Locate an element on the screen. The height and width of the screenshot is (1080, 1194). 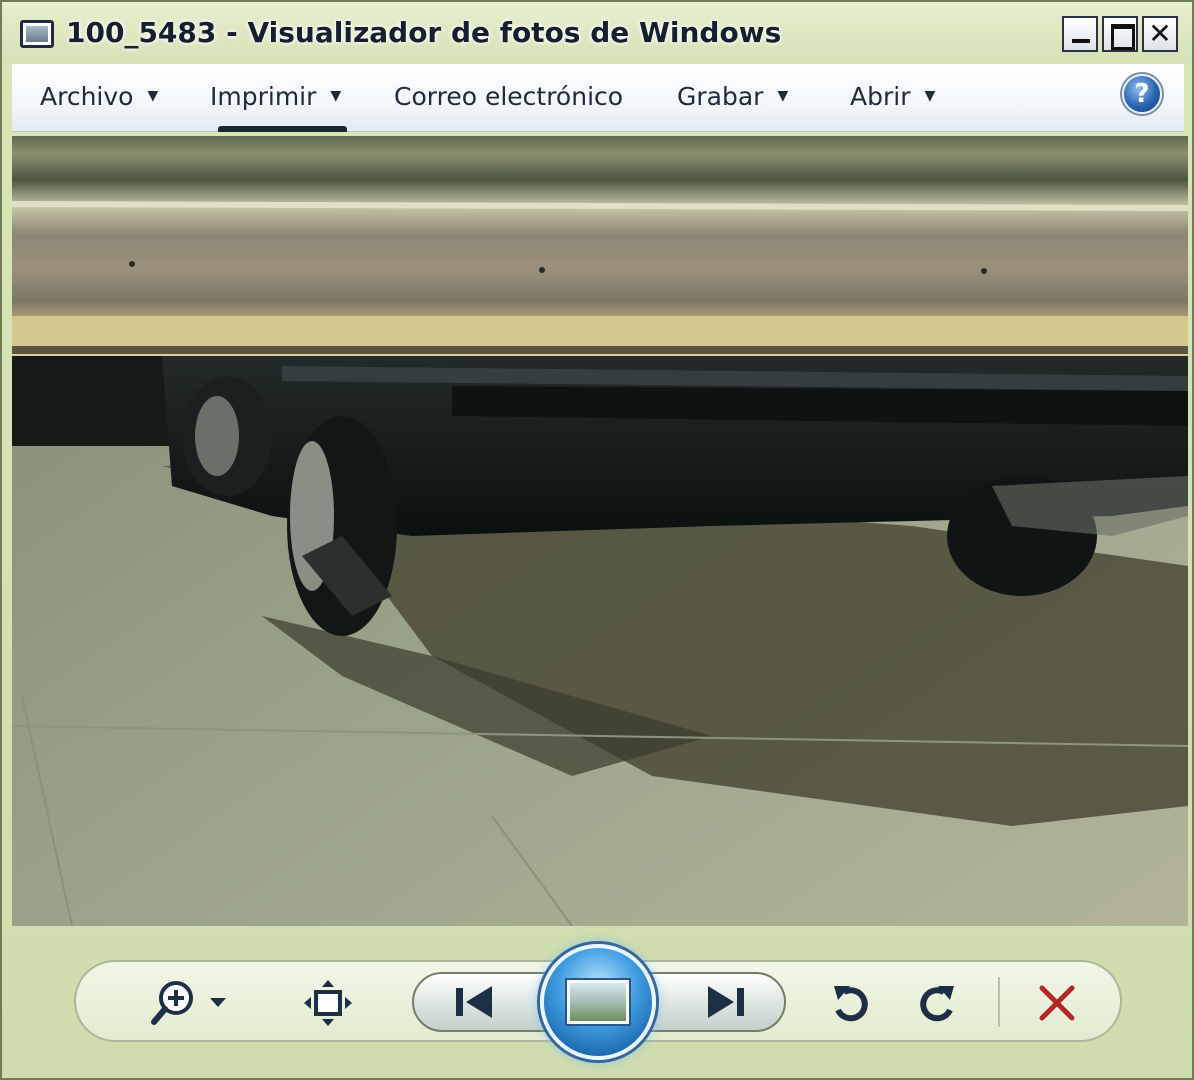
zoom-button is located at coordinates (190, 1002).